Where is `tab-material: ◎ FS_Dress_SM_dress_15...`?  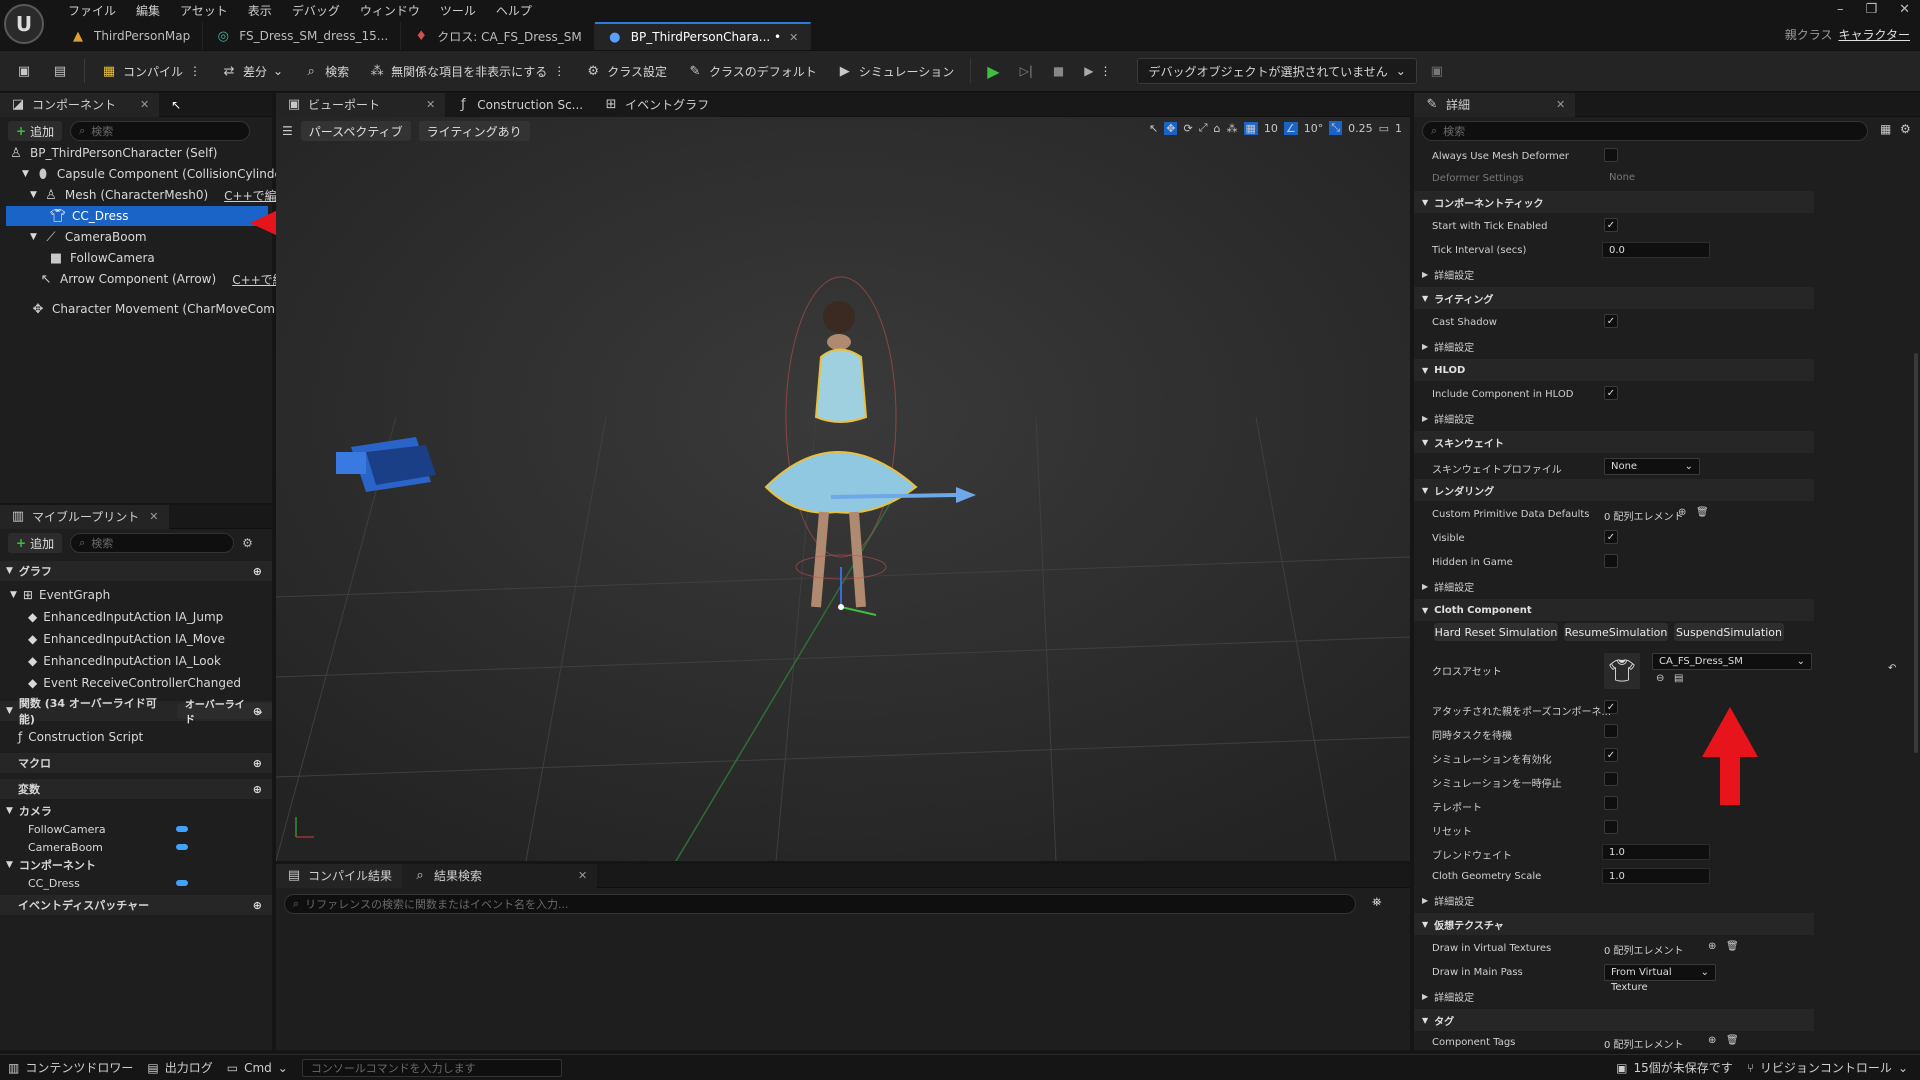 tab-material: ◎ FS_Dress_SM_dress_15... is located at coordinates (302, 36).